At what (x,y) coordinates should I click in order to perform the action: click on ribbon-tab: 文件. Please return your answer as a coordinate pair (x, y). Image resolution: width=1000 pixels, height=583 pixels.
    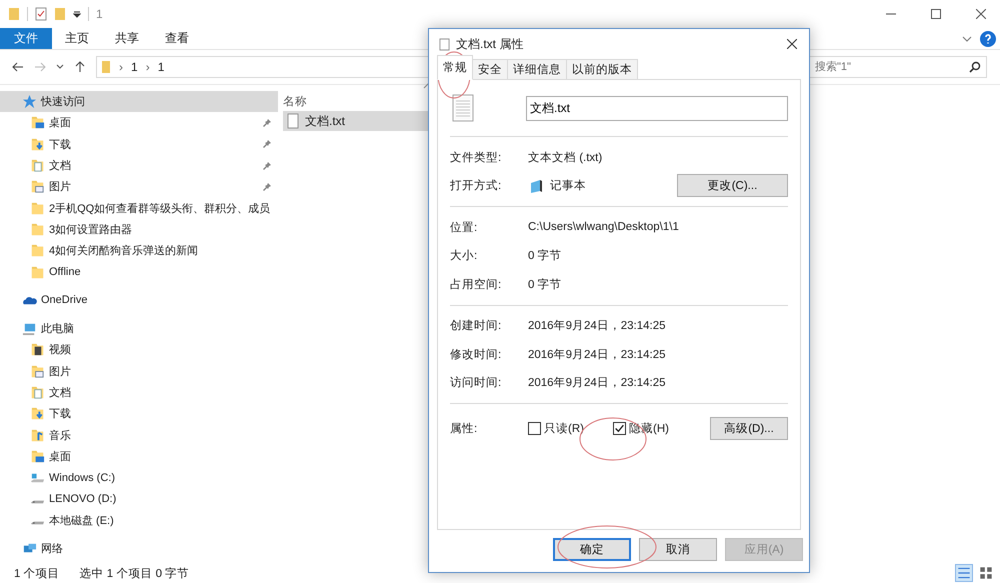
    Looking at the image, I should click on (26, 38).